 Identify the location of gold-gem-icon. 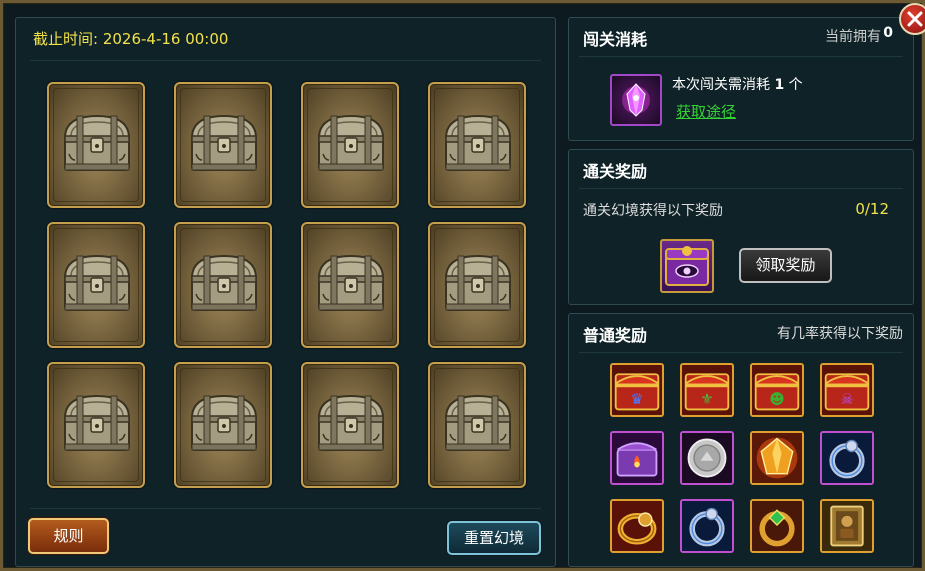
(777, 458).